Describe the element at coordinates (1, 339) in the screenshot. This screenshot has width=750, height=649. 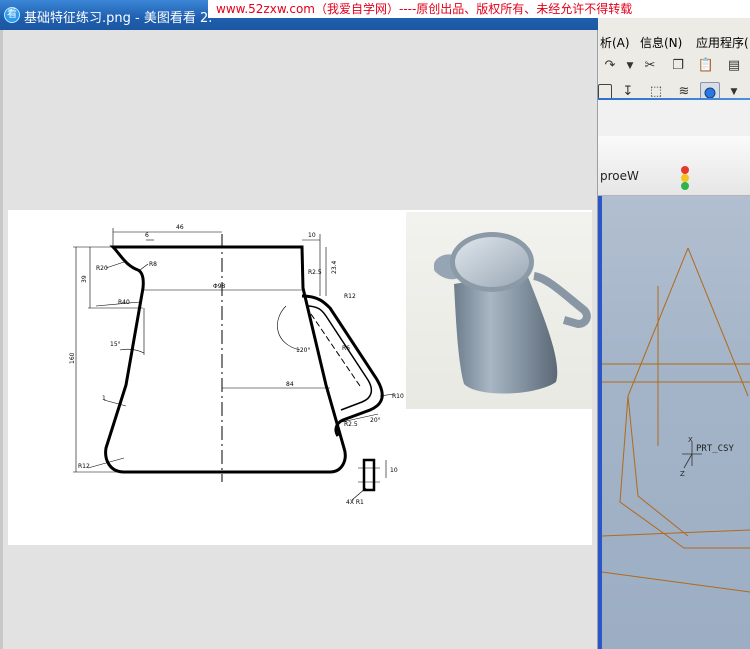
I see `viewer-edge` at that location.